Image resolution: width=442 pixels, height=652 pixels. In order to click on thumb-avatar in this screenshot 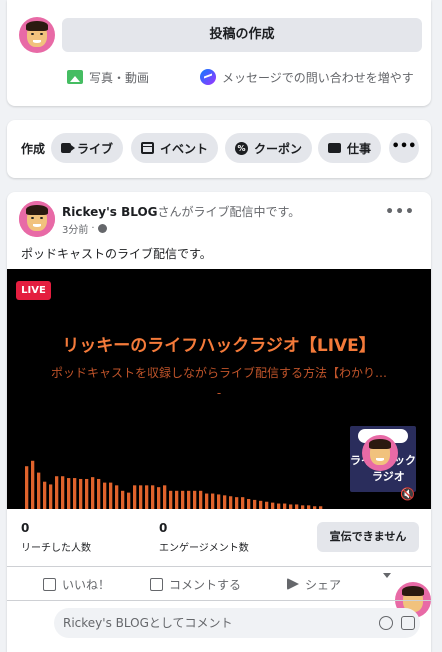, I will do `click(380, 453)`.